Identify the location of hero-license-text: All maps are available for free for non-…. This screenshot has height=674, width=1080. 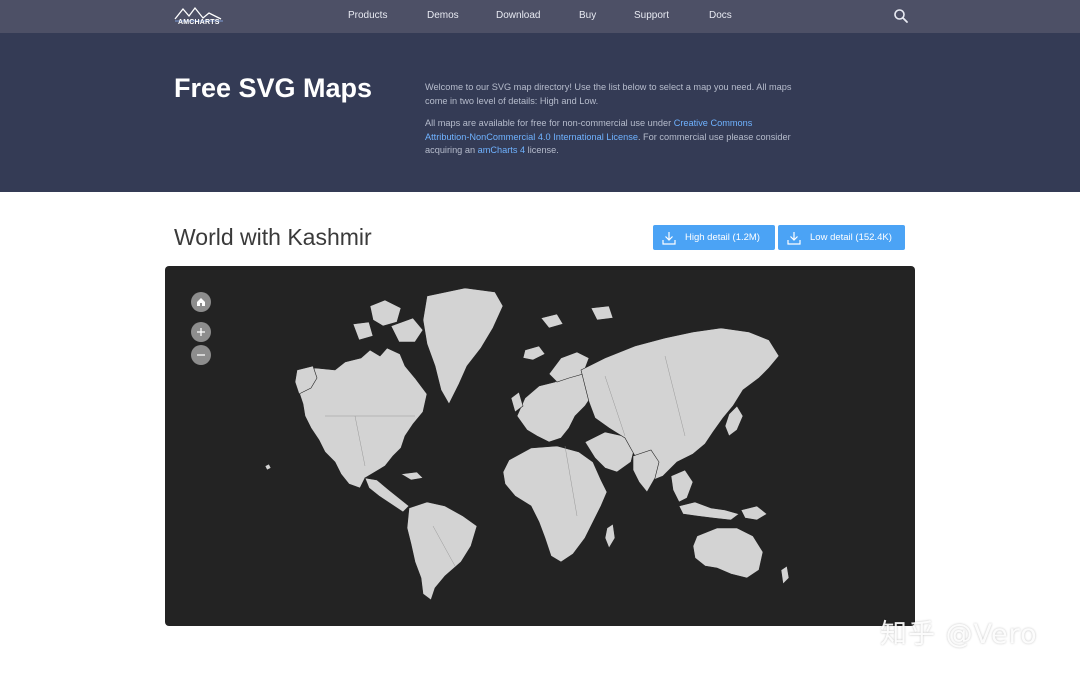
(610, 137).